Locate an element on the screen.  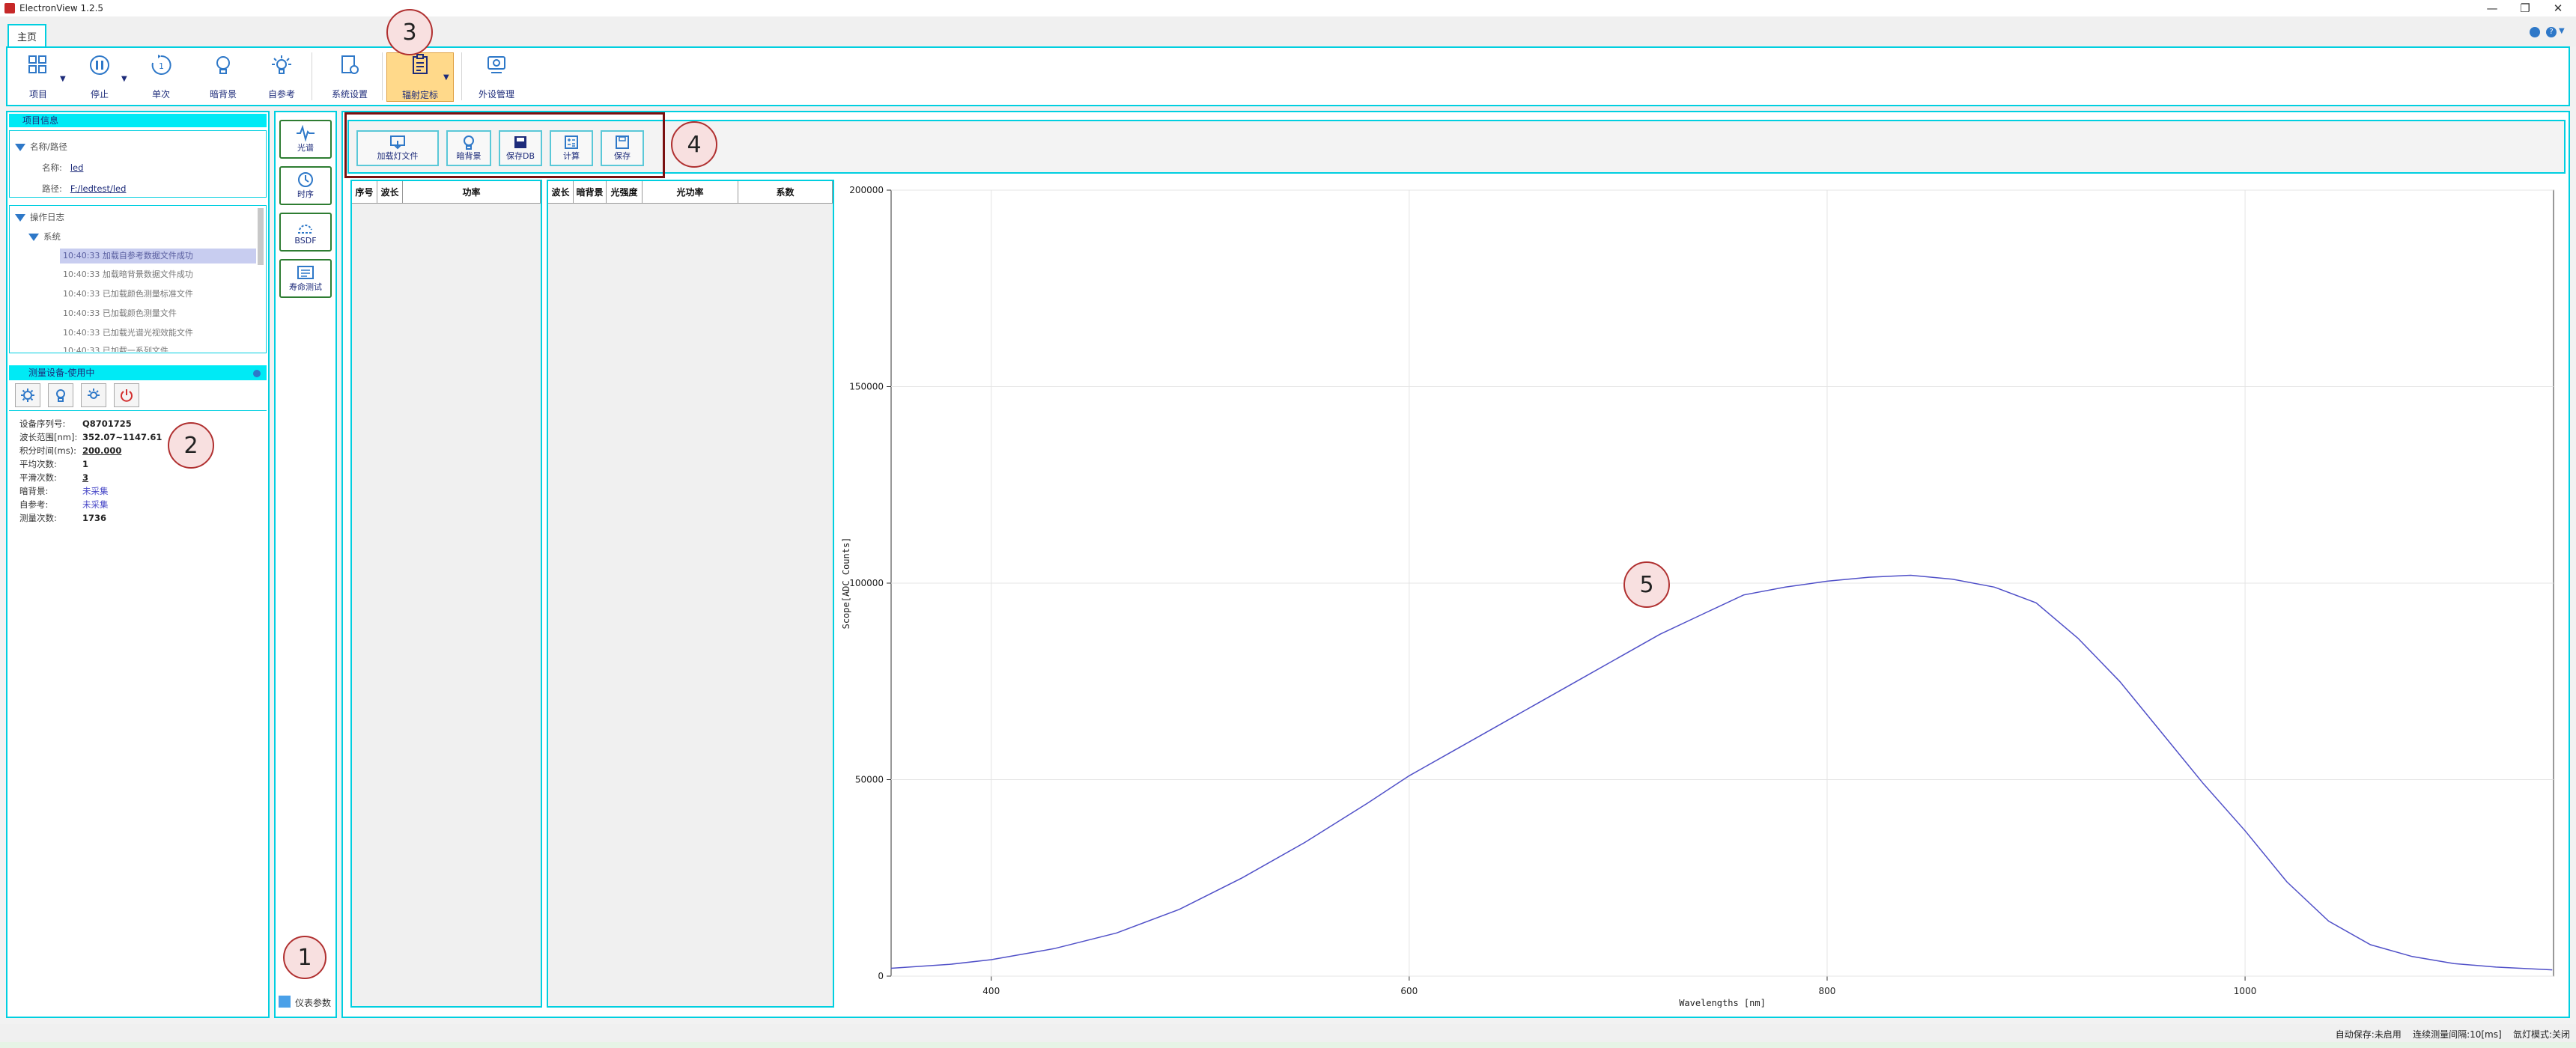
mode-spectrum-button: 光谱 is located at coordinates (305, 139).